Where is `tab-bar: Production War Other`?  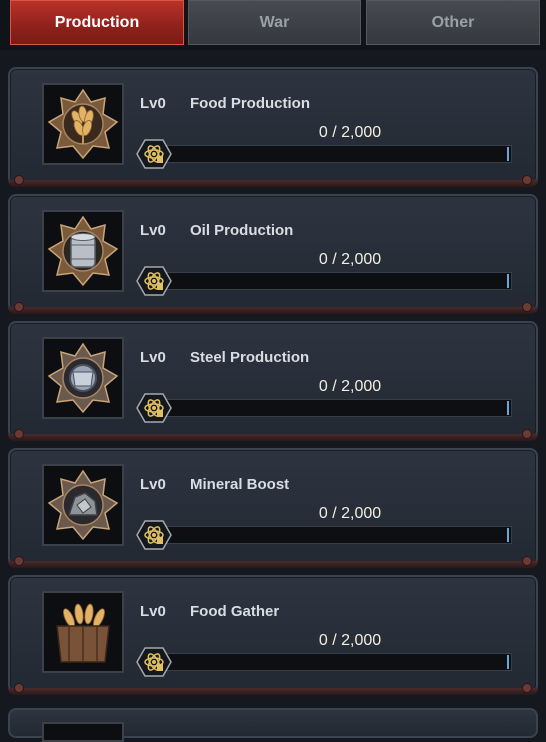 tab-bar: Production War Other is located at coordinates (273, 25).